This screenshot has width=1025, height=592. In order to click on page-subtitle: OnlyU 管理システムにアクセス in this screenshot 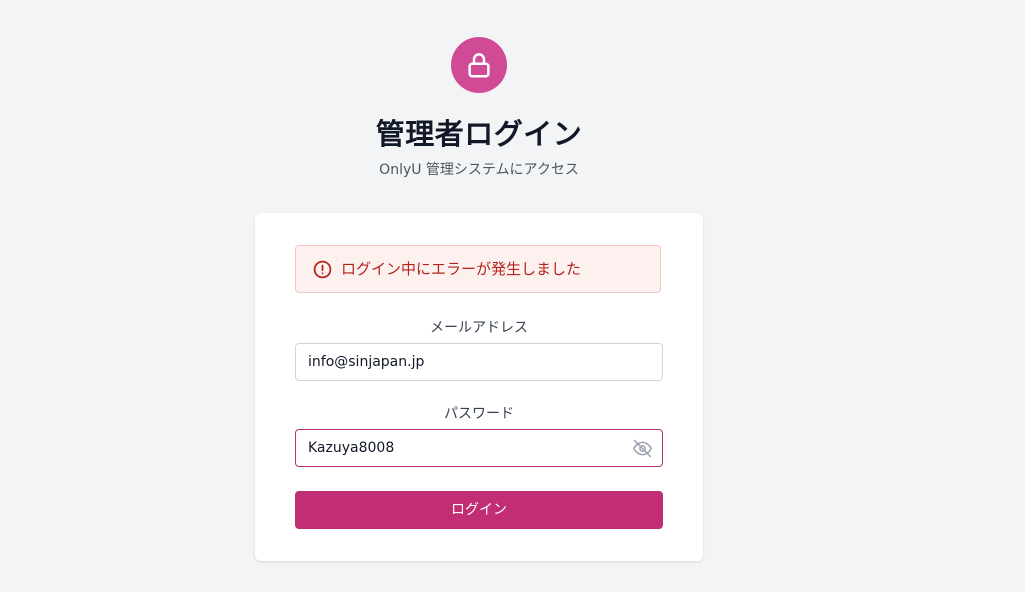, I will do `click(479, 170)`.